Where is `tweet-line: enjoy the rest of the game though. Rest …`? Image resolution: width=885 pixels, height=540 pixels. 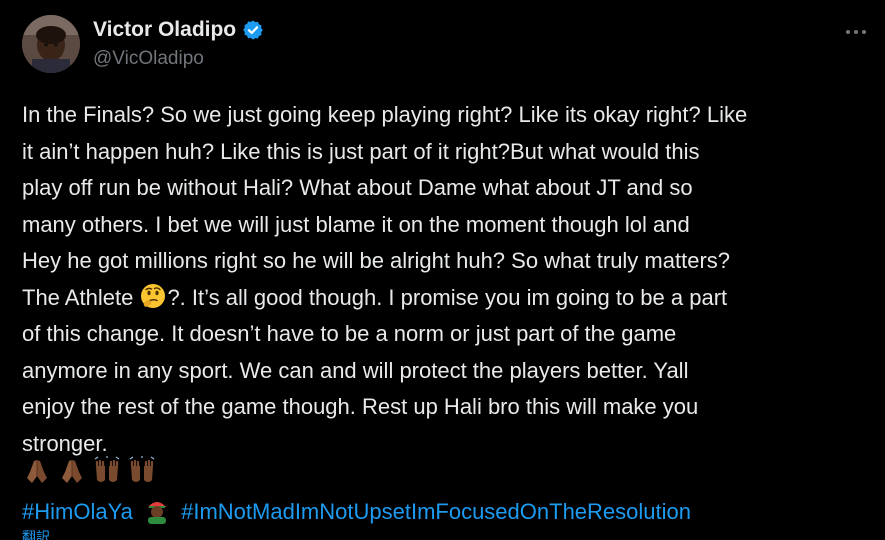 tweet-line: enjoy the rest of the game though. Rest … is located at coordinates (360, 406).